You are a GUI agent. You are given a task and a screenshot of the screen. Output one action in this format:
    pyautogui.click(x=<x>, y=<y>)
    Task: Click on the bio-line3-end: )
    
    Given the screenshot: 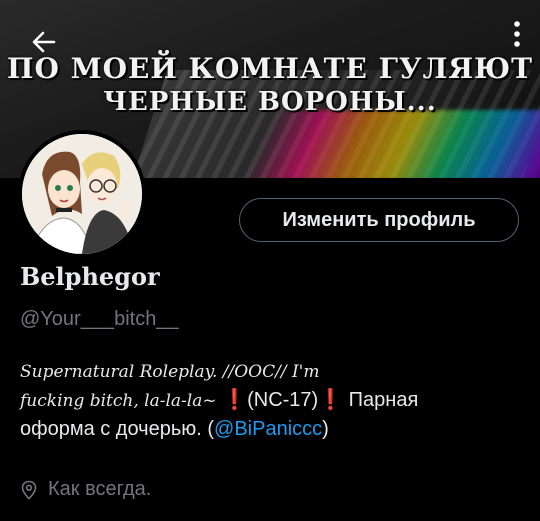 What is the action you would take?
    pyautogui.click(x=325, y=429)
    